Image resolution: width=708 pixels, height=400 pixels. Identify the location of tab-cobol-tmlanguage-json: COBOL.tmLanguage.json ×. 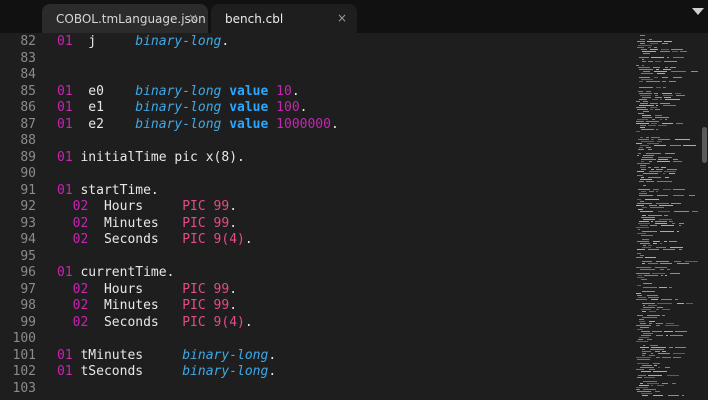
(125, 18).